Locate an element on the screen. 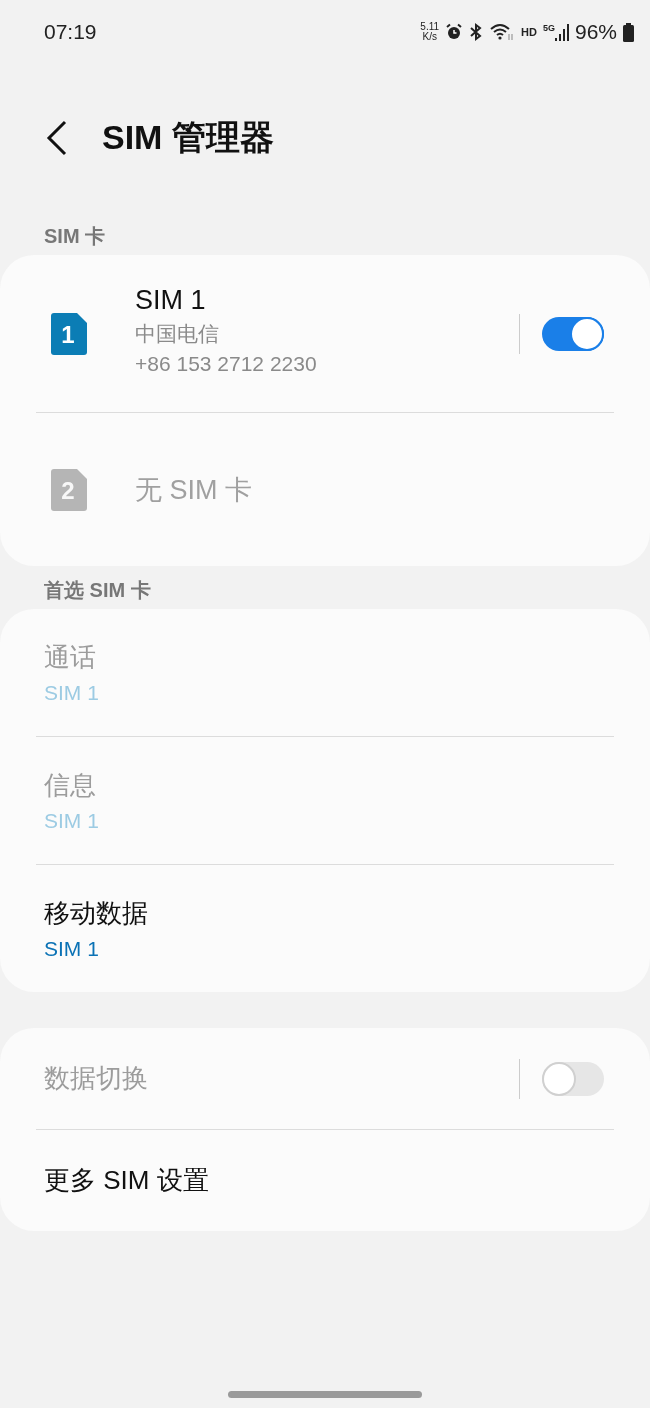 The height and width of the screenshot is (1408, 650). battery-level: 96% is located at coordinates (595, 32).